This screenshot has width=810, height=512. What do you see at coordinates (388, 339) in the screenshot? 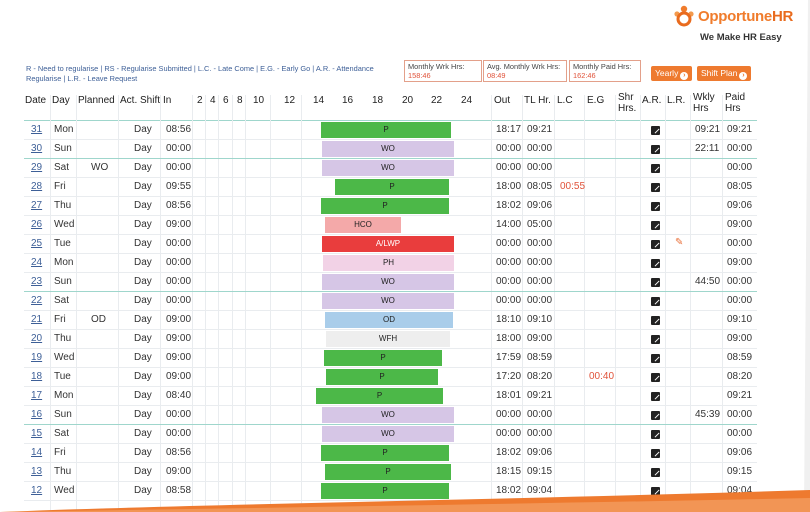
I see `attendance-status-bar: WFH` at bounding box center [388, 339].